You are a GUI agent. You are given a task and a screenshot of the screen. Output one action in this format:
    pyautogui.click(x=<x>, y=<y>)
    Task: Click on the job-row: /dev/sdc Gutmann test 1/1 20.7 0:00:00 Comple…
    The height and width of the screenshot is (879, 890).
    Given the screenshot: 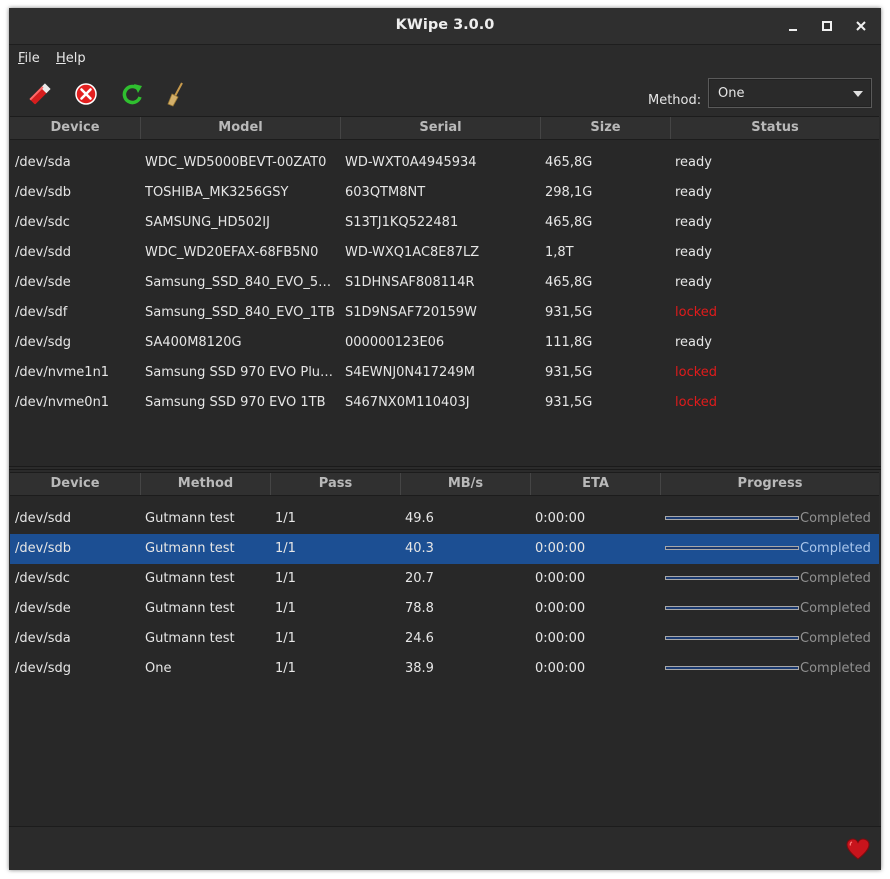 What is the action you would take?
    pyautogui.click(x=444, y=579)
    